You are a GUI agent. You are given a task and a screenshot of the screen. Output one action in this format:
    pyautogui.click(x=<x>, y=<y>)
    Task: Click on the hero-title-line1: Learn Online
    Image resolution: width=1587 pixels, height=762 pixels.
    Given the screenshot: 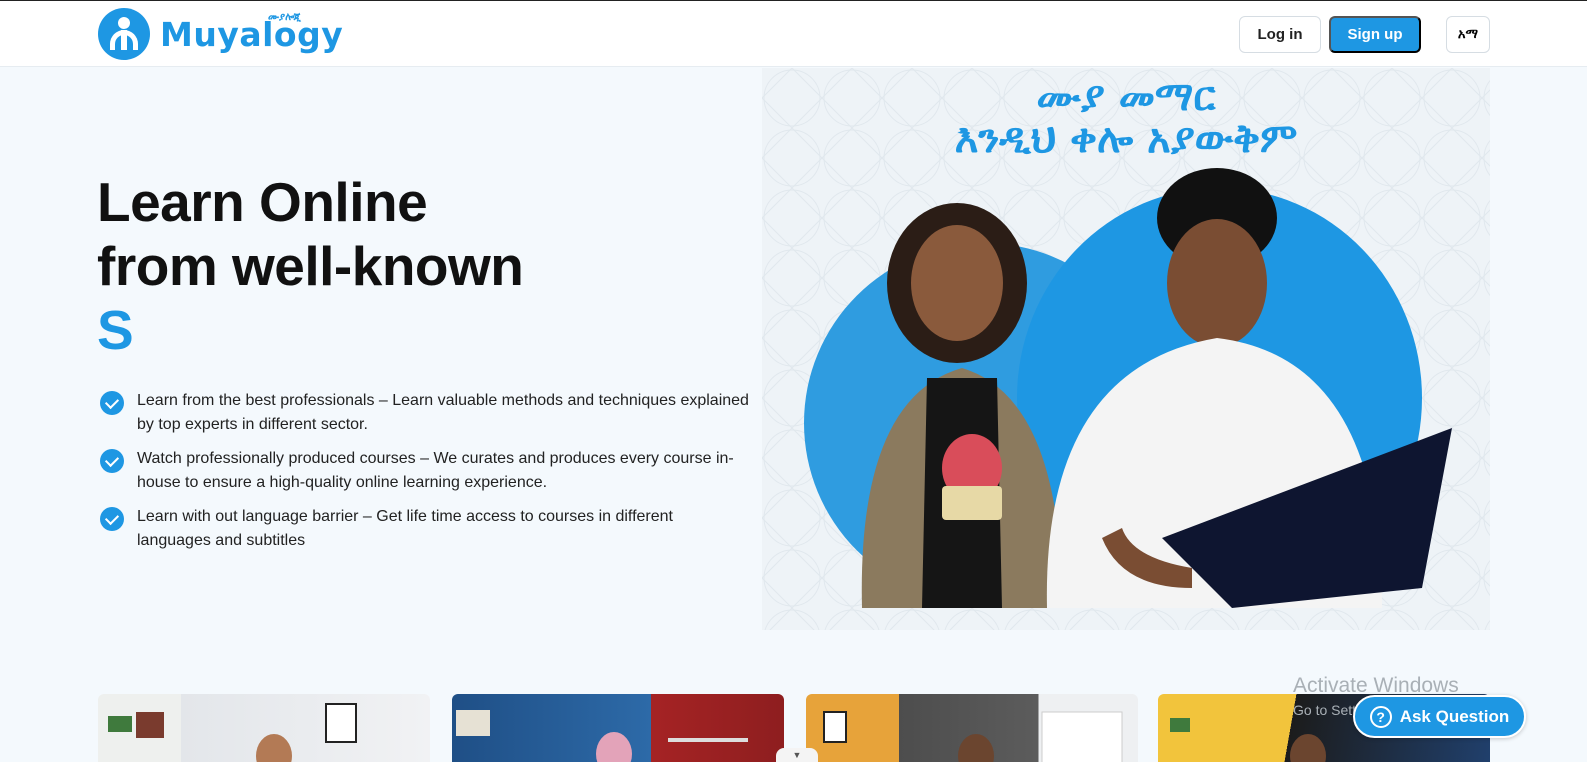 What is the action you would take?
    pyautogui.click(x=262, y=202)
    